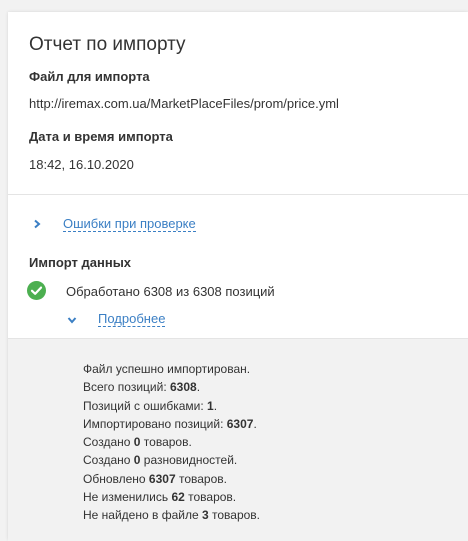 The image size is (468, 541). What do you see at coordinates (101, 136) in the screenshot?
I see `datetime-label: Дата и время импорта` at bounding box center [101, 136].